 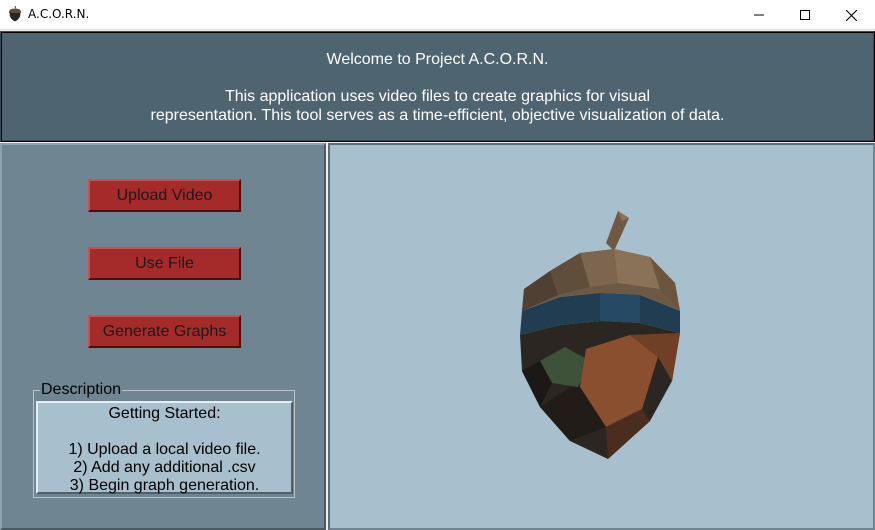 I want to click on maximize-button, so click(x=805, y=15).